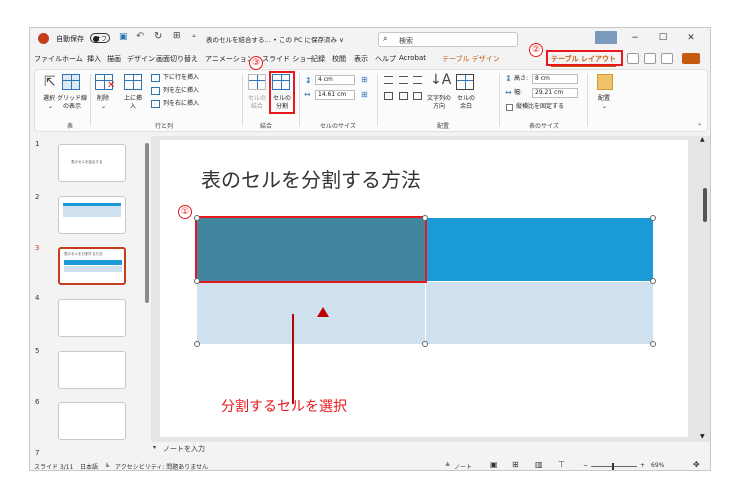 The height and width of the screenshot is (493, 740). What do you see at coordinates (133, 103) in the screenshot?
I see `insert-above-button: 上に挿入` at bounding box center [133, 103].